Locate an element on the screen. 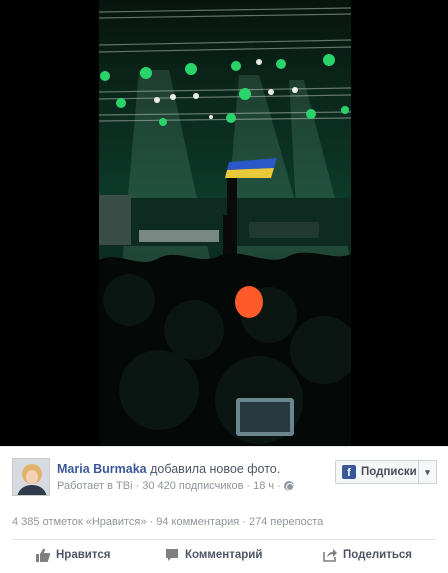  subscribe-button: f Подписки ▾ is located at coordinates (386, 472).